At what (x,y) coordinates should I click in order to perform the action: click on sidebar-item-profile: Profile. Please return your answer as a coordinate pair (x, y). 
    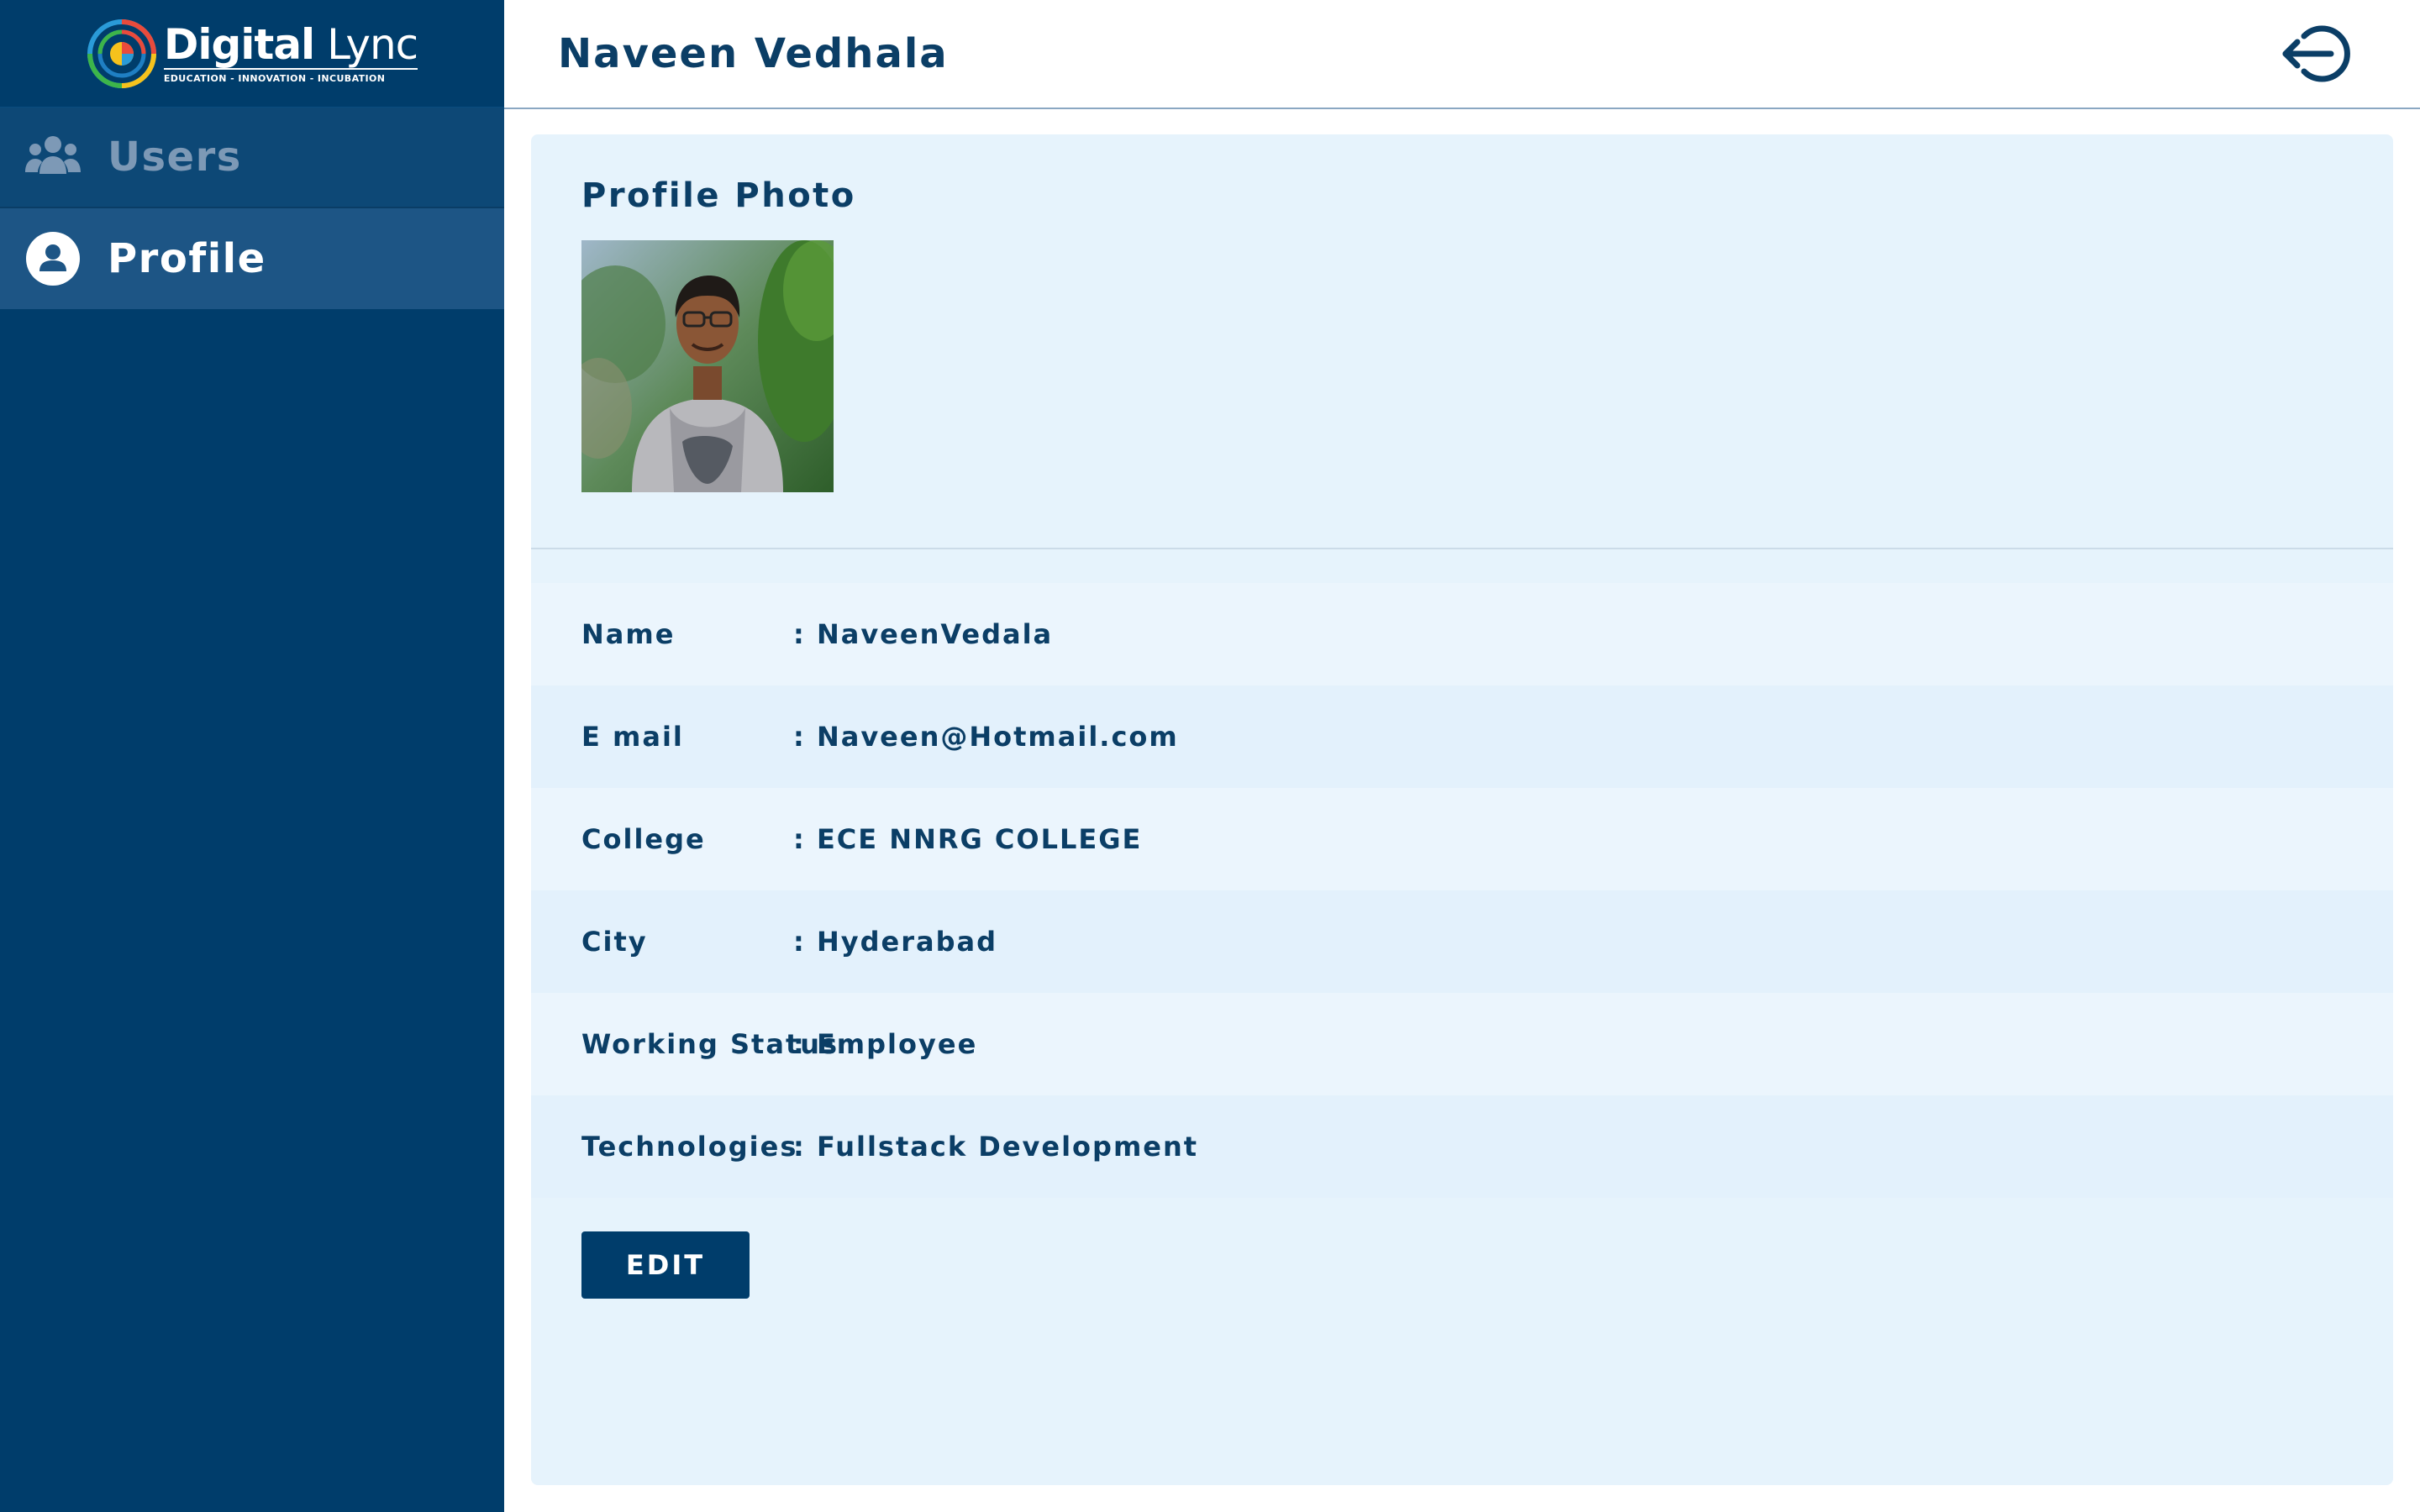
    Looking at the image, I should click on (252, 258).